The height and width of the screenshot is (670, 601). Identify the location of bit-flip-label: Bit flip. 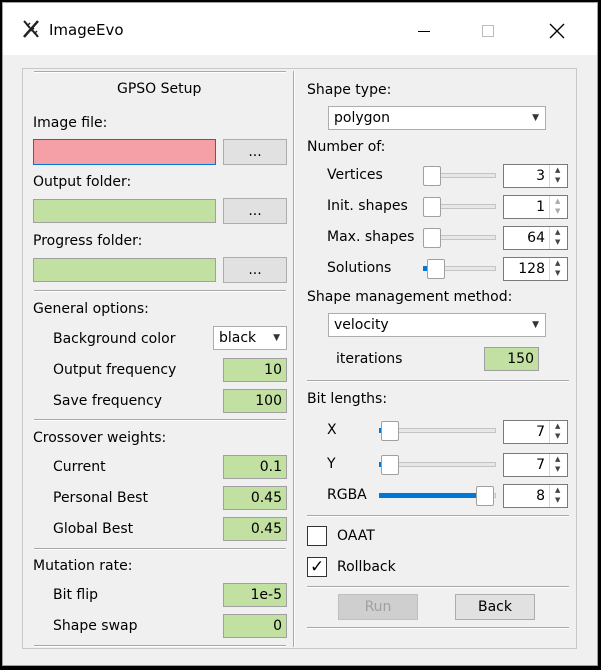
(76, 595).